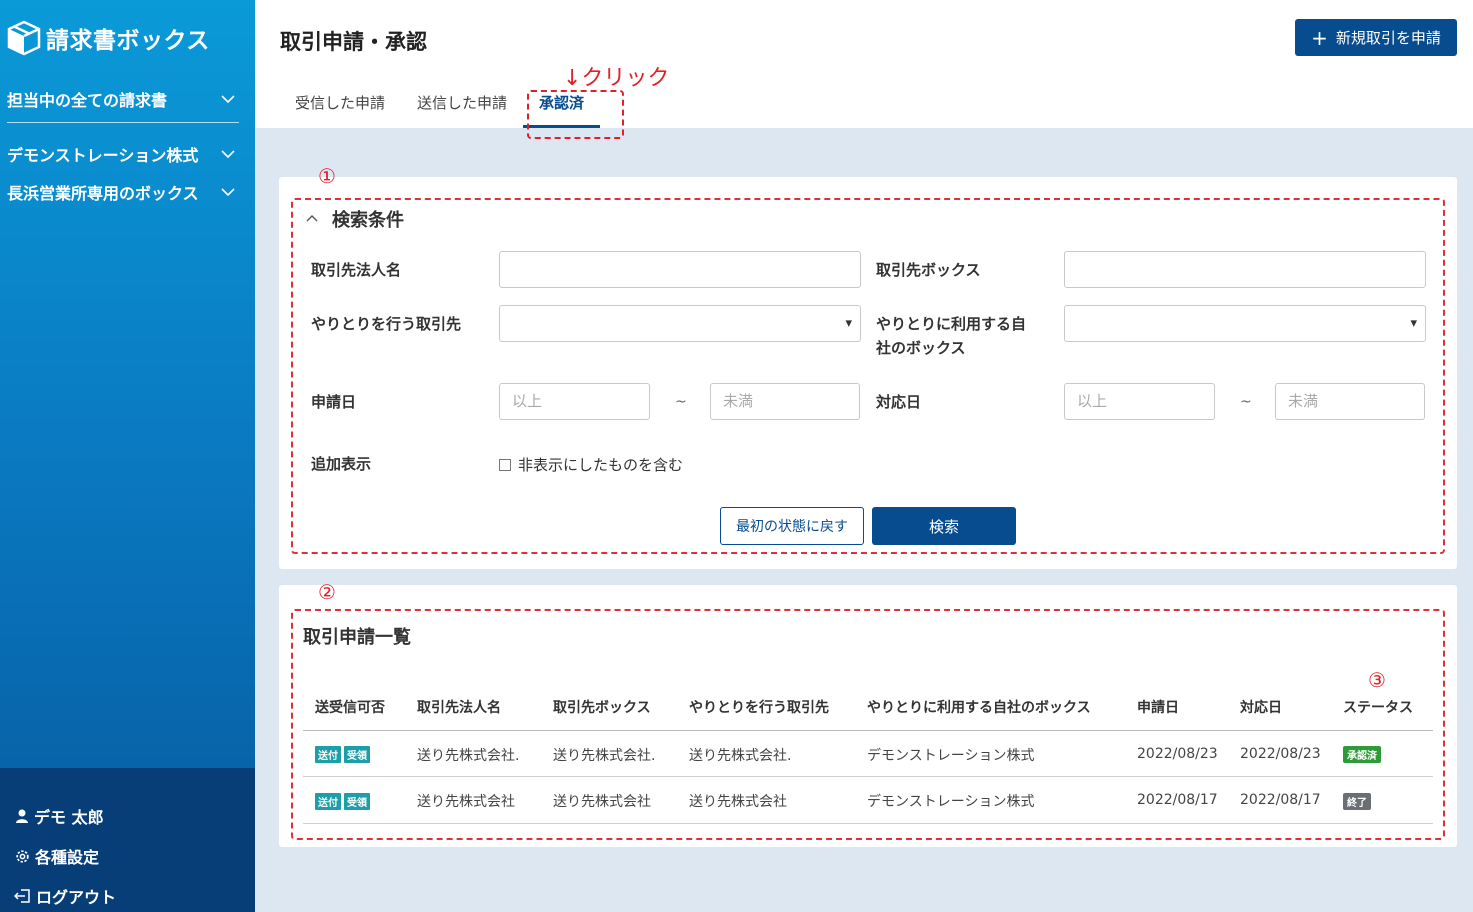 The width and height of the screenshot is (1473, 912). I want to click on status-cell: 終了, so click(1357, 801).